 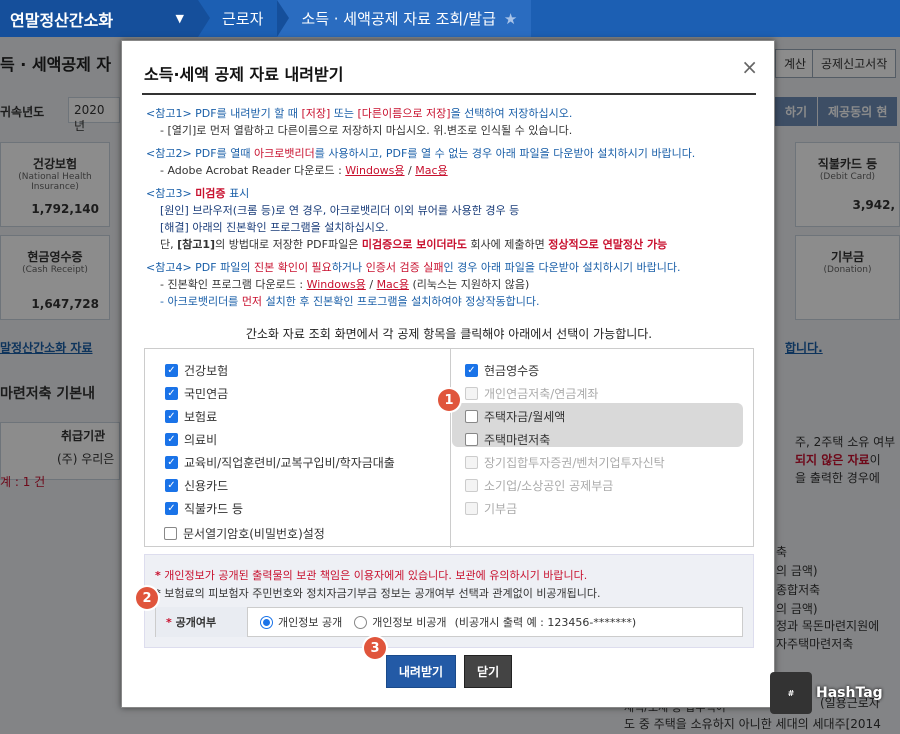 I want to click on watermark: # HashTag, so click(x=826, y=693).